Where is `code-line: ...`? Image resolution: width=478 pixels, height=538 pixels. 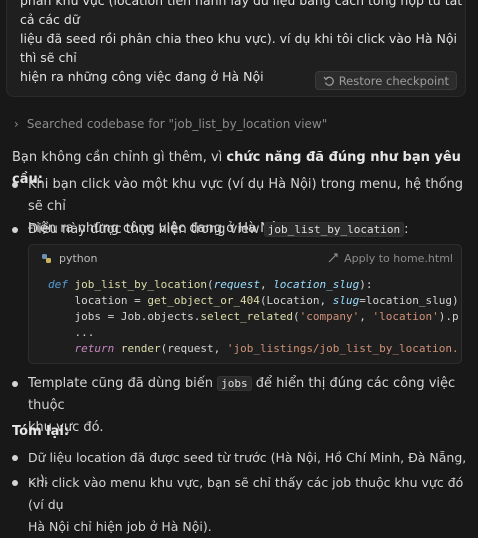 code-line: ... is located at coordinates (71, 332).